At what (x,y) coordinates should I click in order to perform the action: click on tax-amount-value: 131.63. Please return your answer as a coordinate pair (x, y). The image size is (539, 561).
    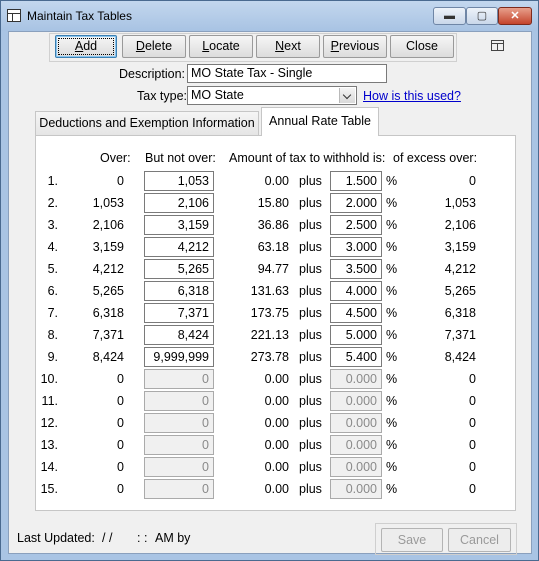
    Looking at the image, I should click on (269, 291).